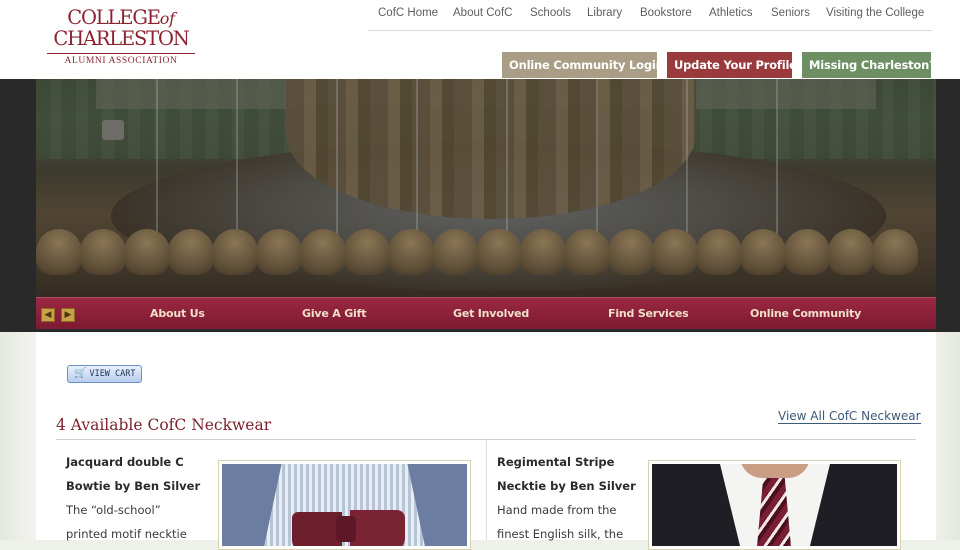 This screenshot has width=960, height=550. Describe the element at coordinates (133, 474) in the screenshot. I see `product-name-bowtie: Jacquard double C Bowtie by Ben Silver` at that location.